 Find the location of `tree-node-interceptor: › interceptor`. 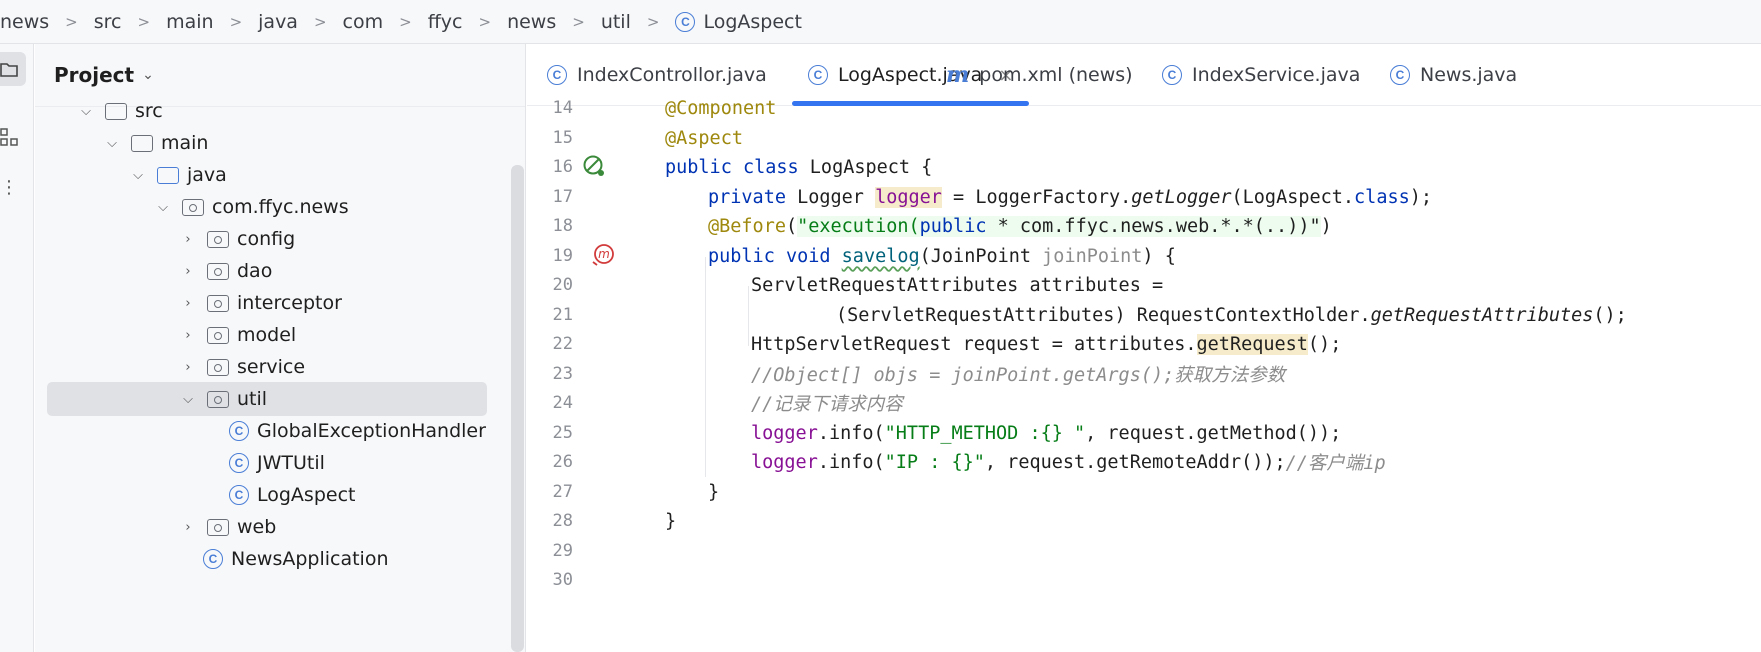

tree-node-interceptor: › interceptor is located at coordinates (260, 303).